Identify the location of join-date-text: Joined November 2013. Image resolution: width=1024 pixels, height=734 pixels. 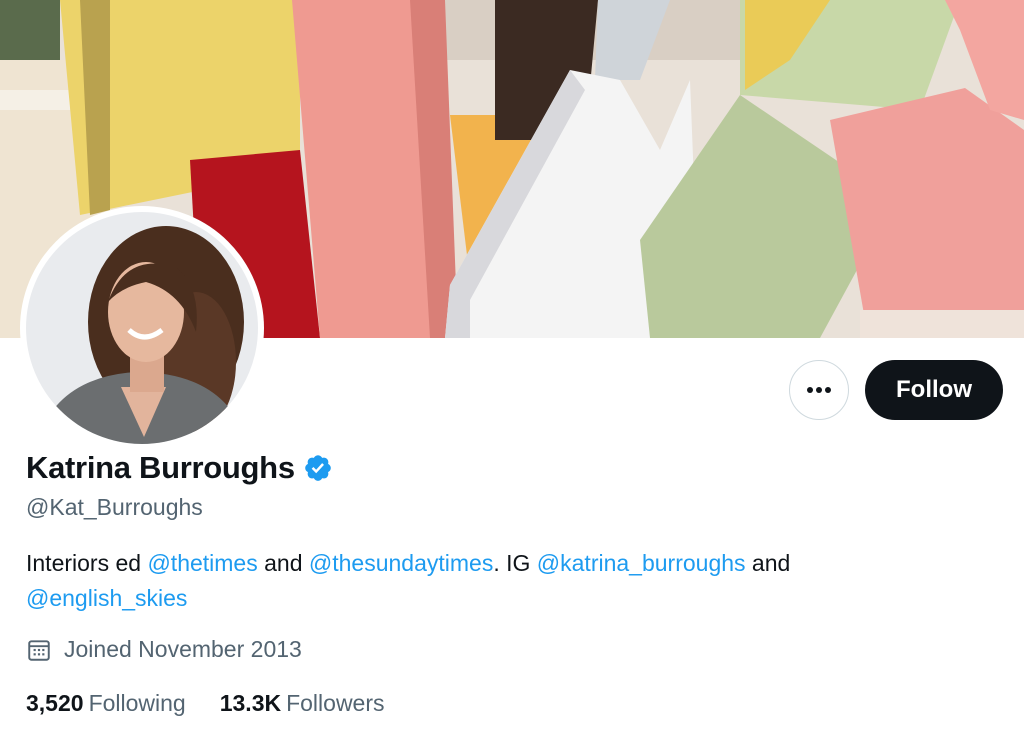
(183, 649).